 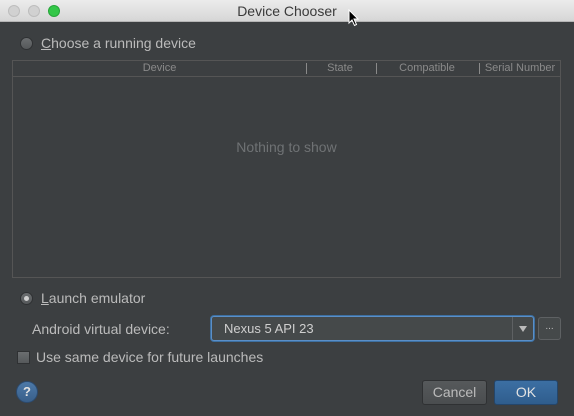 I want to click on avd-label: Android virtual device:, so click(x=101, y=329).